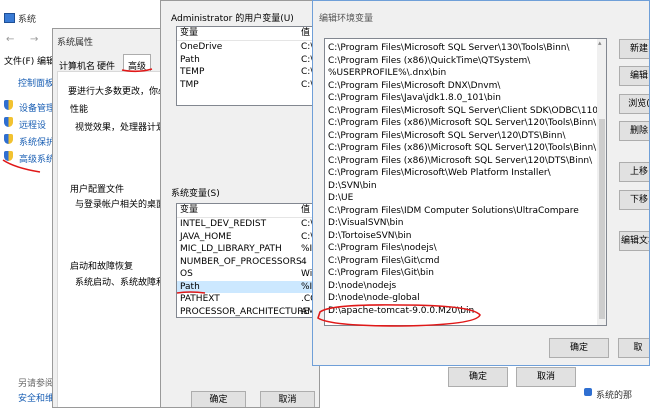 This screenshot has width=650, height=408. What do you see at coordinates (19, 60) in the screenshot?
I see `menu-file: 文件(F)` at bounding box center [19, 60].